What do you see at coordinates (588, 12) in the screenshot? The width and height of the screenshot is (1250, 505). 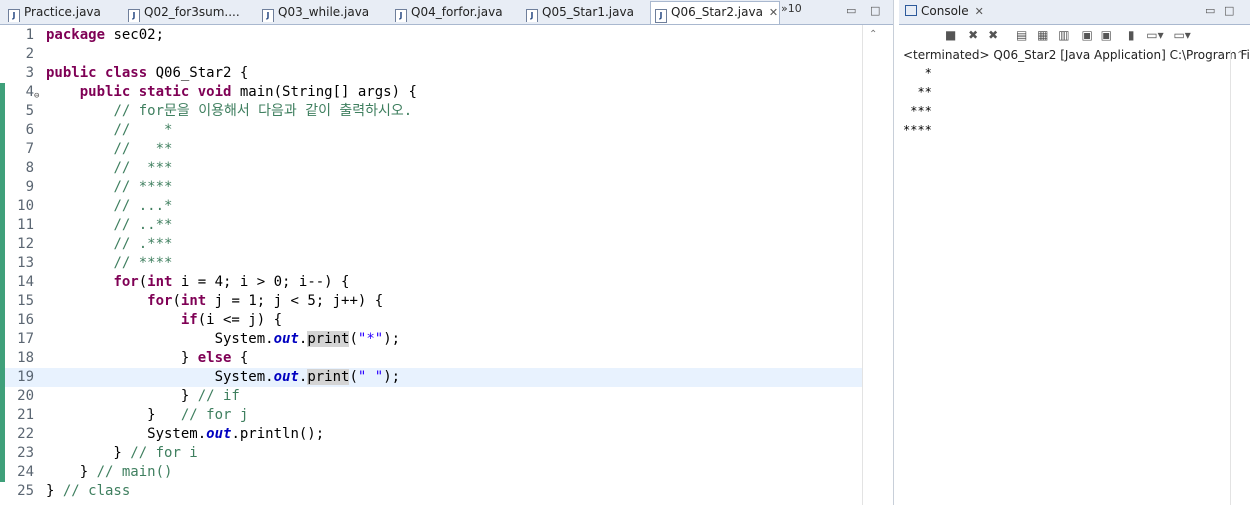 I see `tab-label: Q05_Star1.java` at bounding box center [588, 12].